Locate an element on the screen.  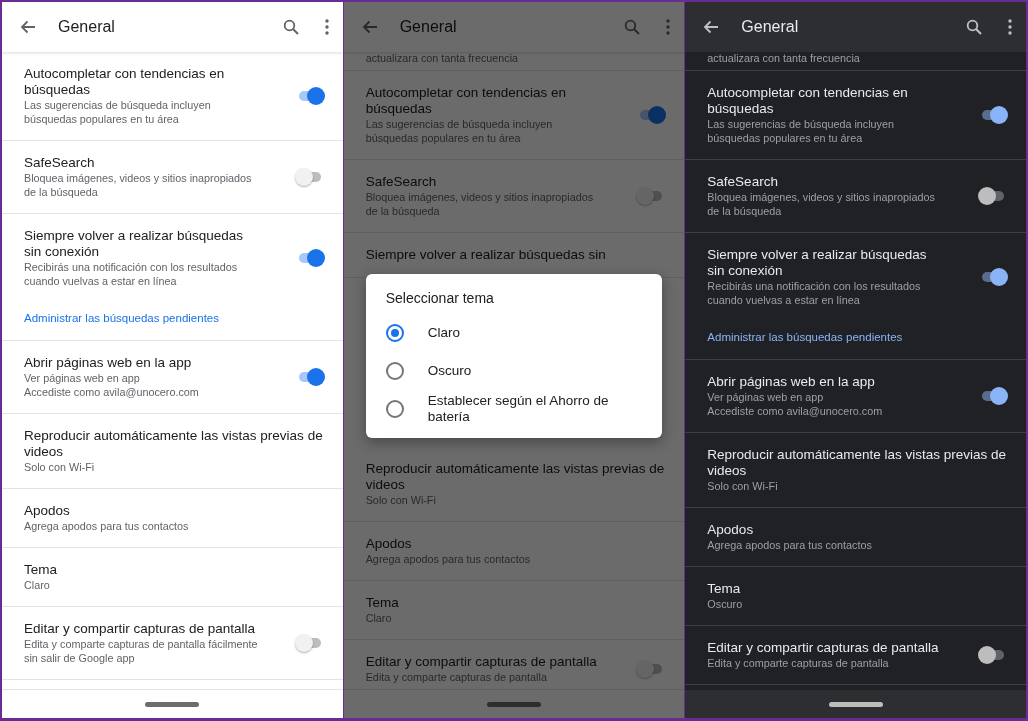
dialog-title: Seleccionar tema is located at coordinates (440, 298).